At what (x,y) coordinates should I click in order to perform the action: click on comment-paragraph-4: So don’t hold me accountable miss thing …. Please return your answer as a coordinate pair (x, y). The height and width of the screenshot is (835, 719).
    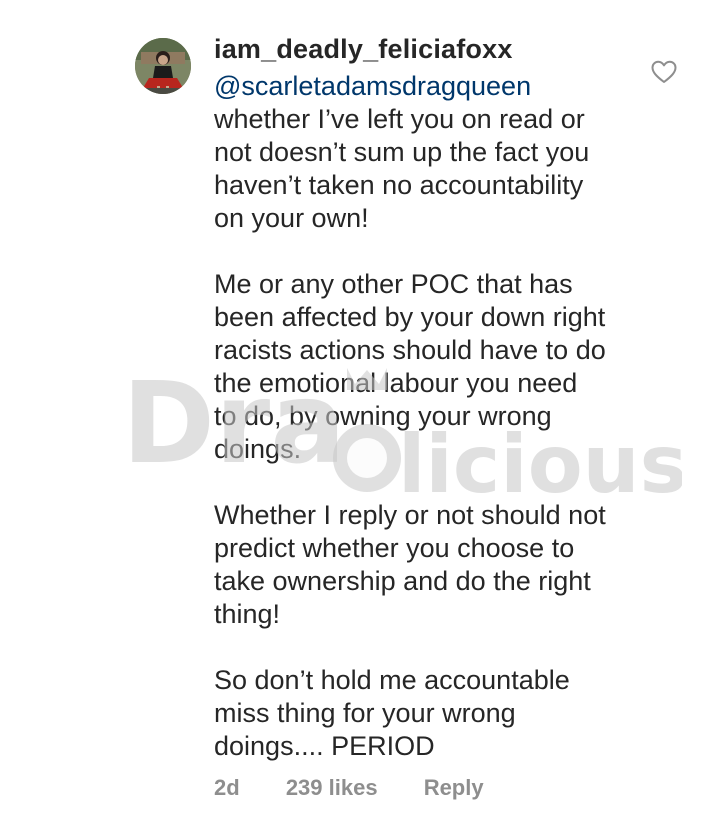
    Looking at the image, I should click on (392, 713).